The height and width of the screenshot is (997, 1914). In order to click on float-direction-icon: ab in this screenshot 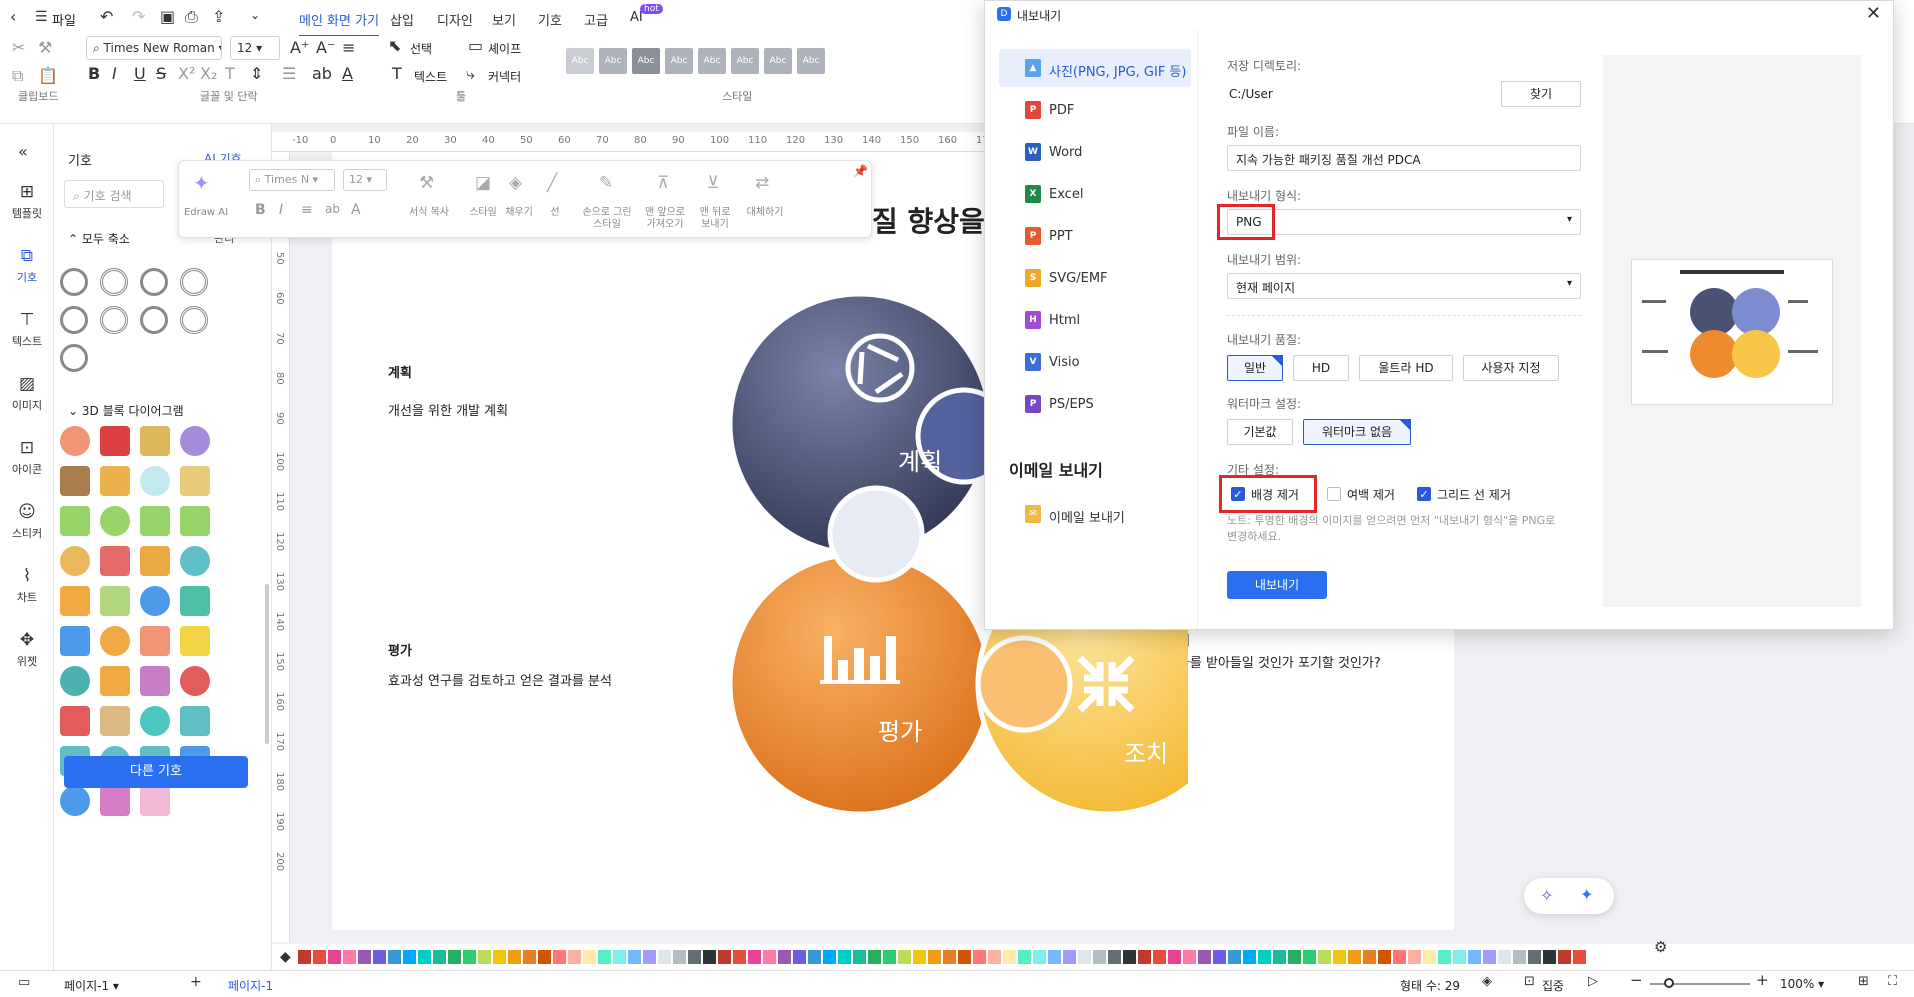, I will do `click(332, 209)`.